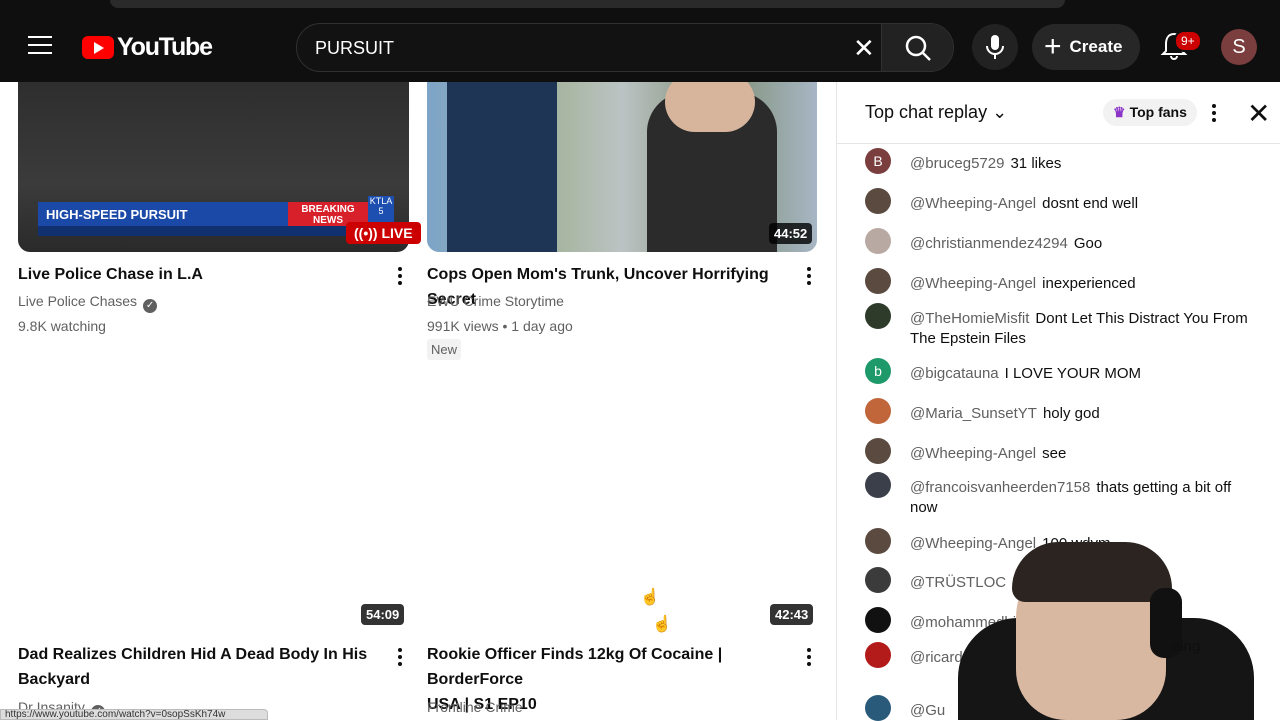 Image resolution: width=1280 pixels, height=721 pixels. What do you see at coordinates (1214, 114) in the screenshot?
I see `chat-menu-icon` at bounding box center [1214, 114].